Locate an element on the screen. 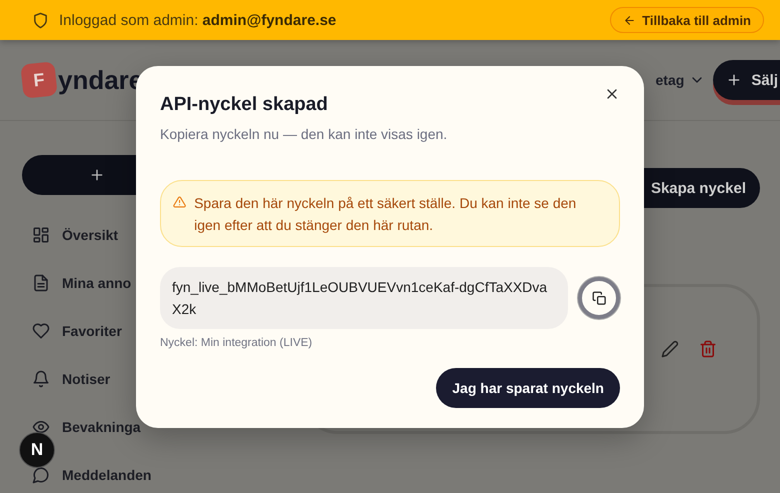  logo-mark: F is located at coordinates (39, 80).